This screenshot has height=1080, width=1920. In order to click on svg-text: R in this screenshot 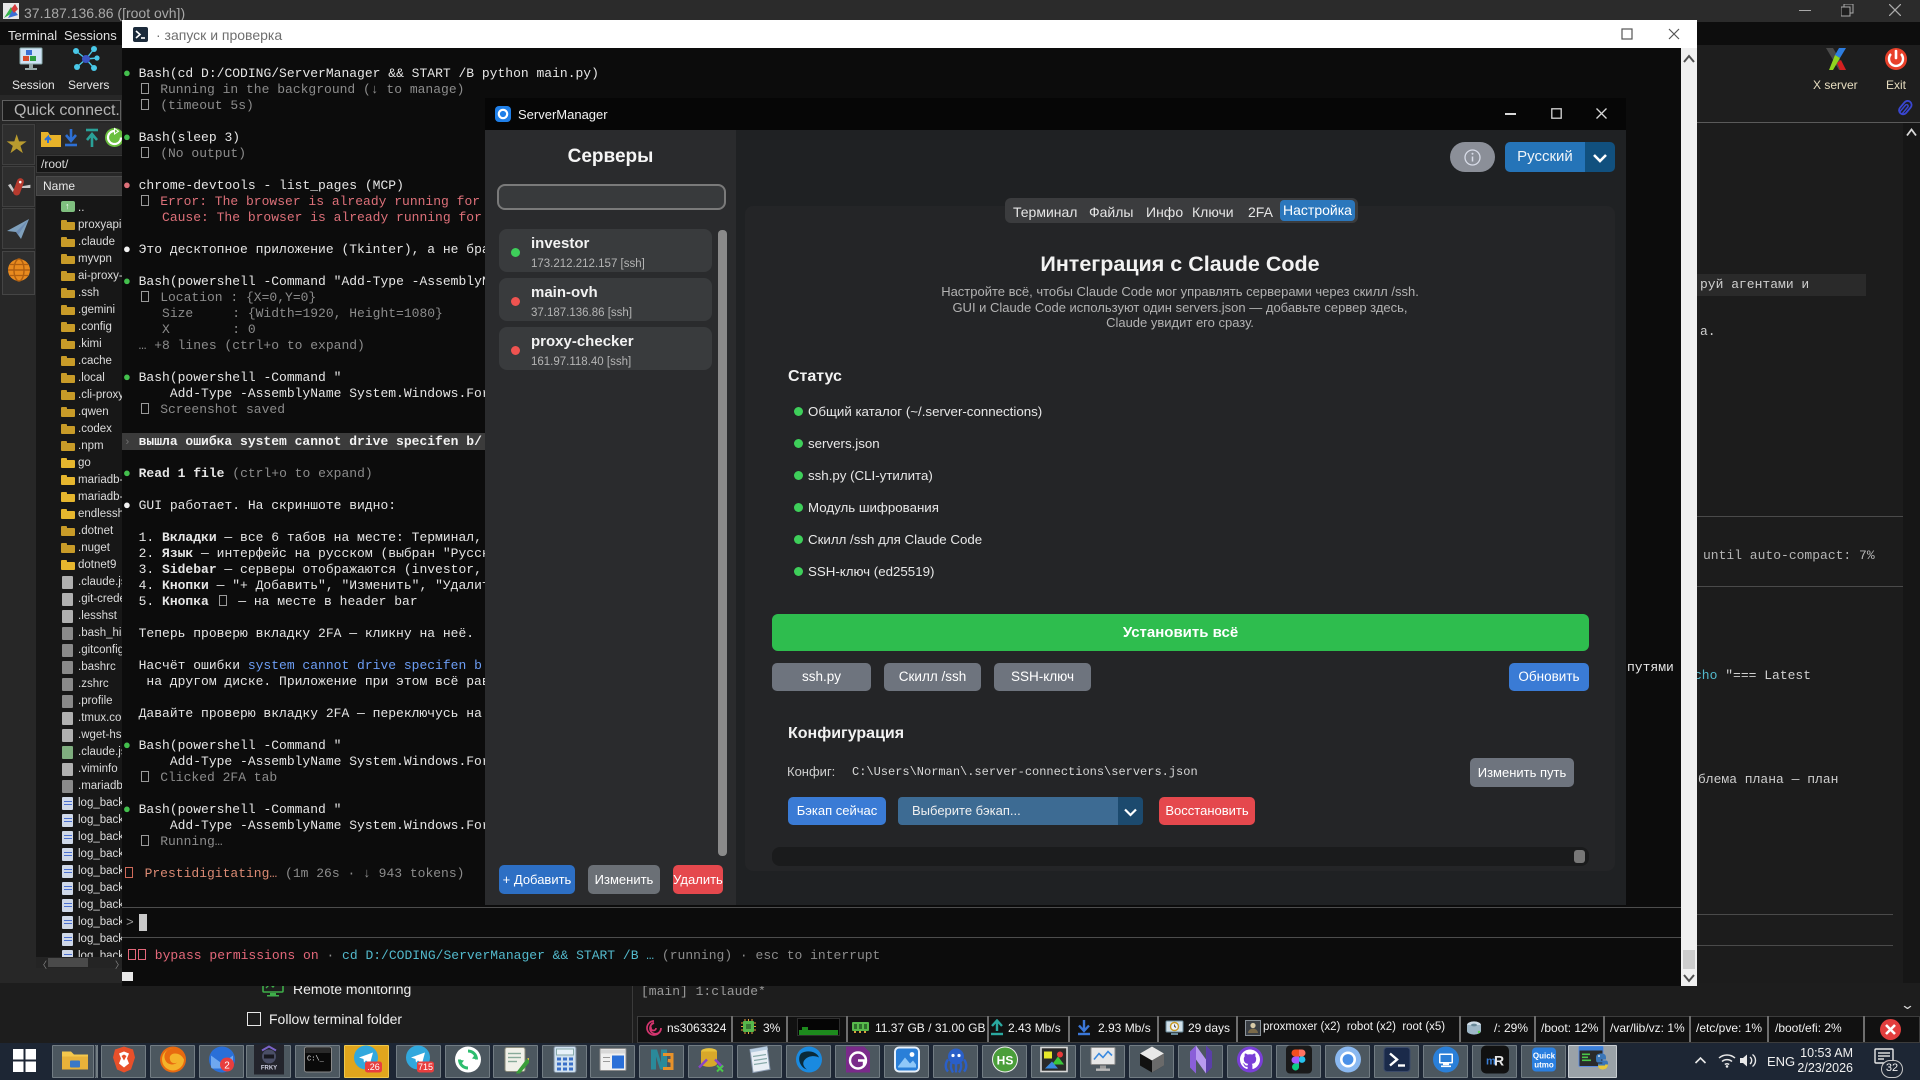, I will do `click(1499, 1060)`.